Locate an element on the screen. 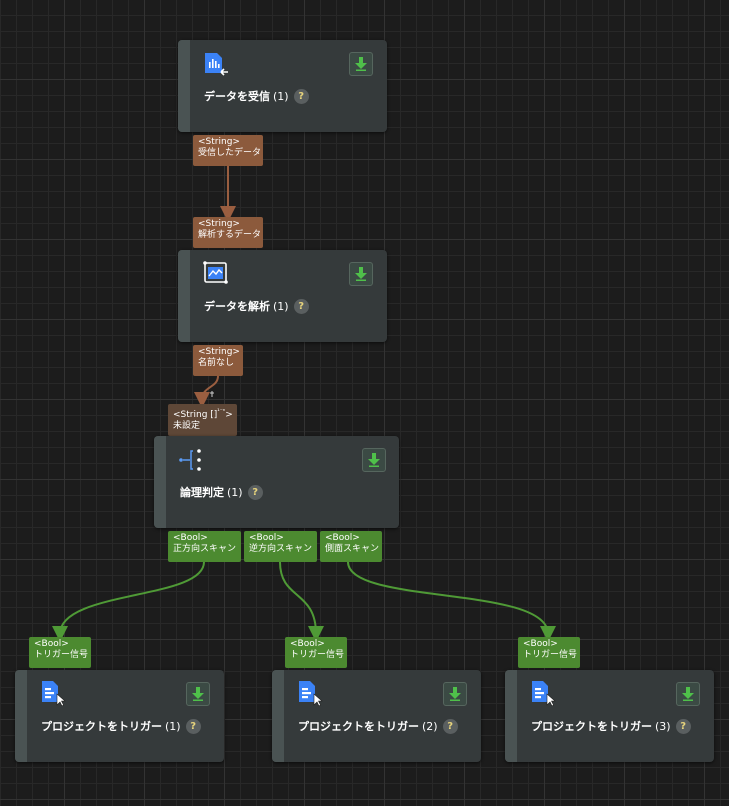  port-trigger2-input: <Bool> トリガー信号 is located at coordinates (316, 652).